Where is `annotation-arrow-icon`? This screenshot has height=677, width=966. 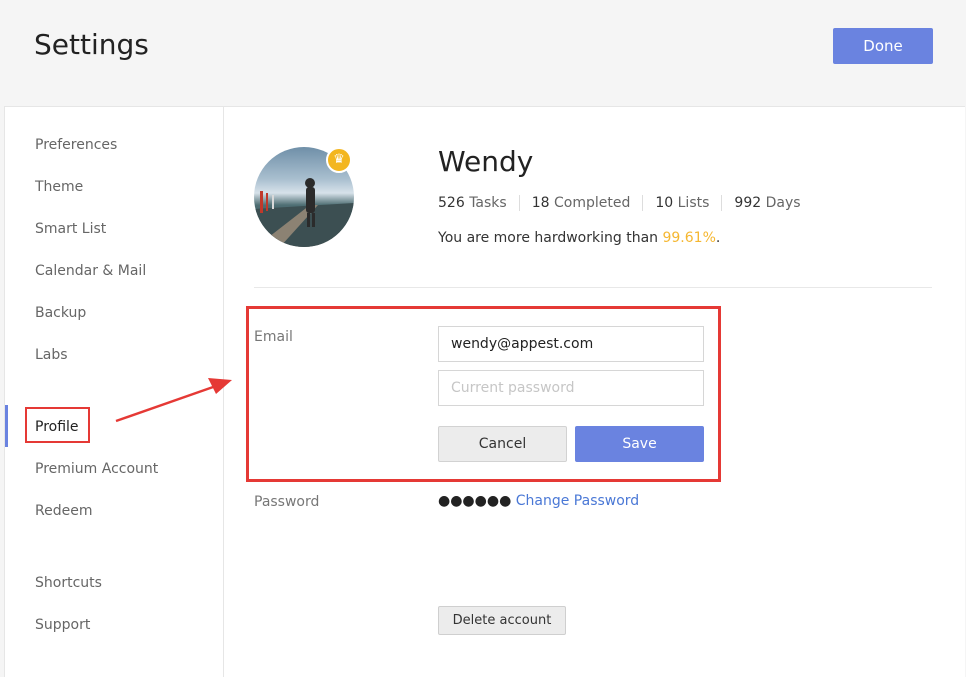 annotation-arrow-icon is located at coordinates (173, 400).